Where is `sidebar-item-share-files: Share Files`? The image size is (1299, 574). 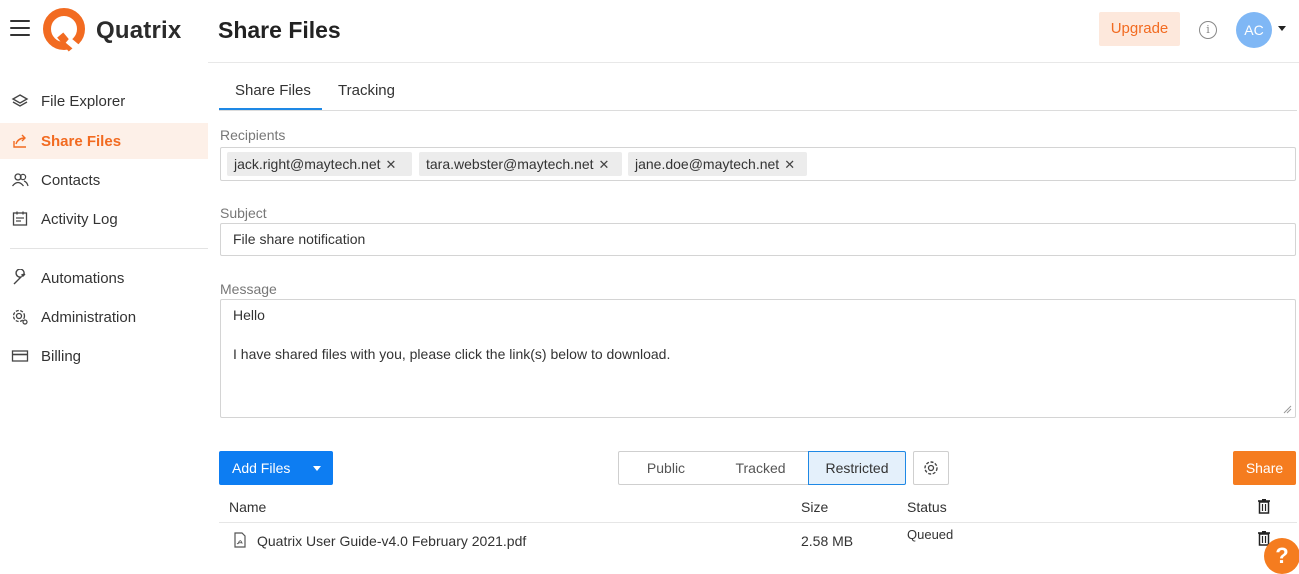 sidebar-item-share-files: Share Files is located at coordinates (104, 141).